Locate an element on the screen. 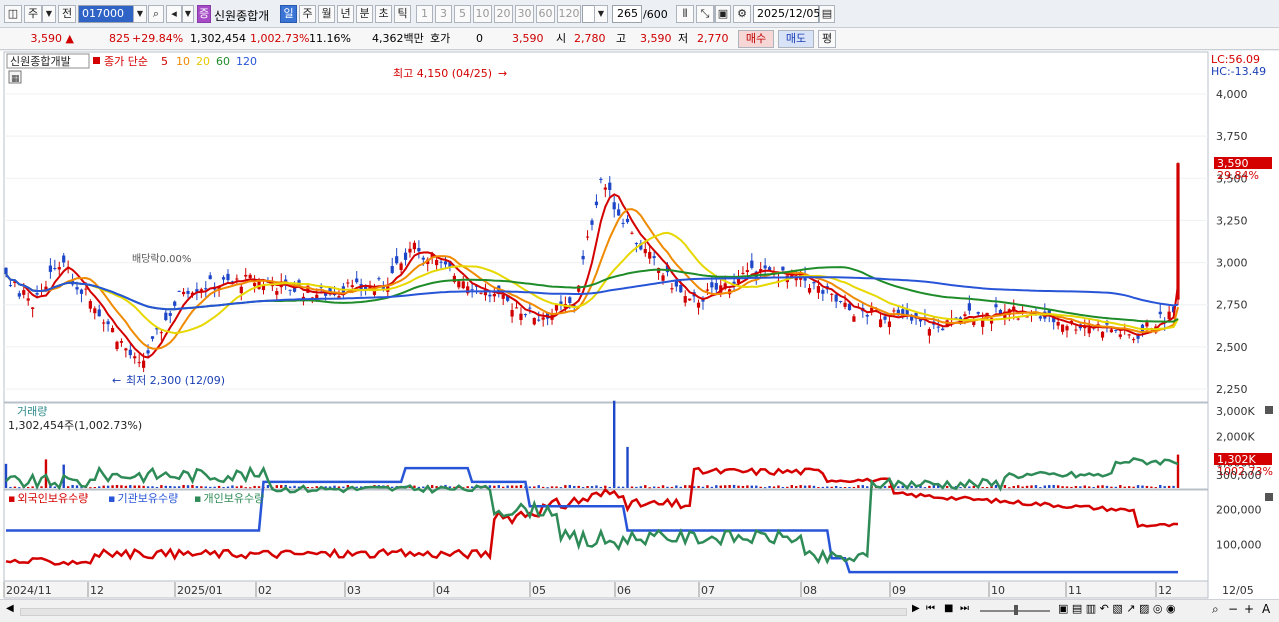 Image resolution: width=1279 pixels, height=622 pixels. market-dropdown-icon: ▼ is located at coordinates (49, 14).